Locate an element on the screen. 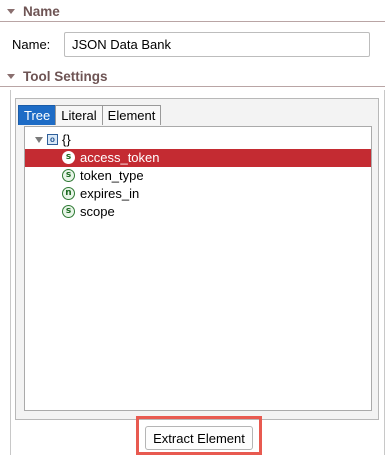  name-row: Name: is located at coordinates (191, 44).